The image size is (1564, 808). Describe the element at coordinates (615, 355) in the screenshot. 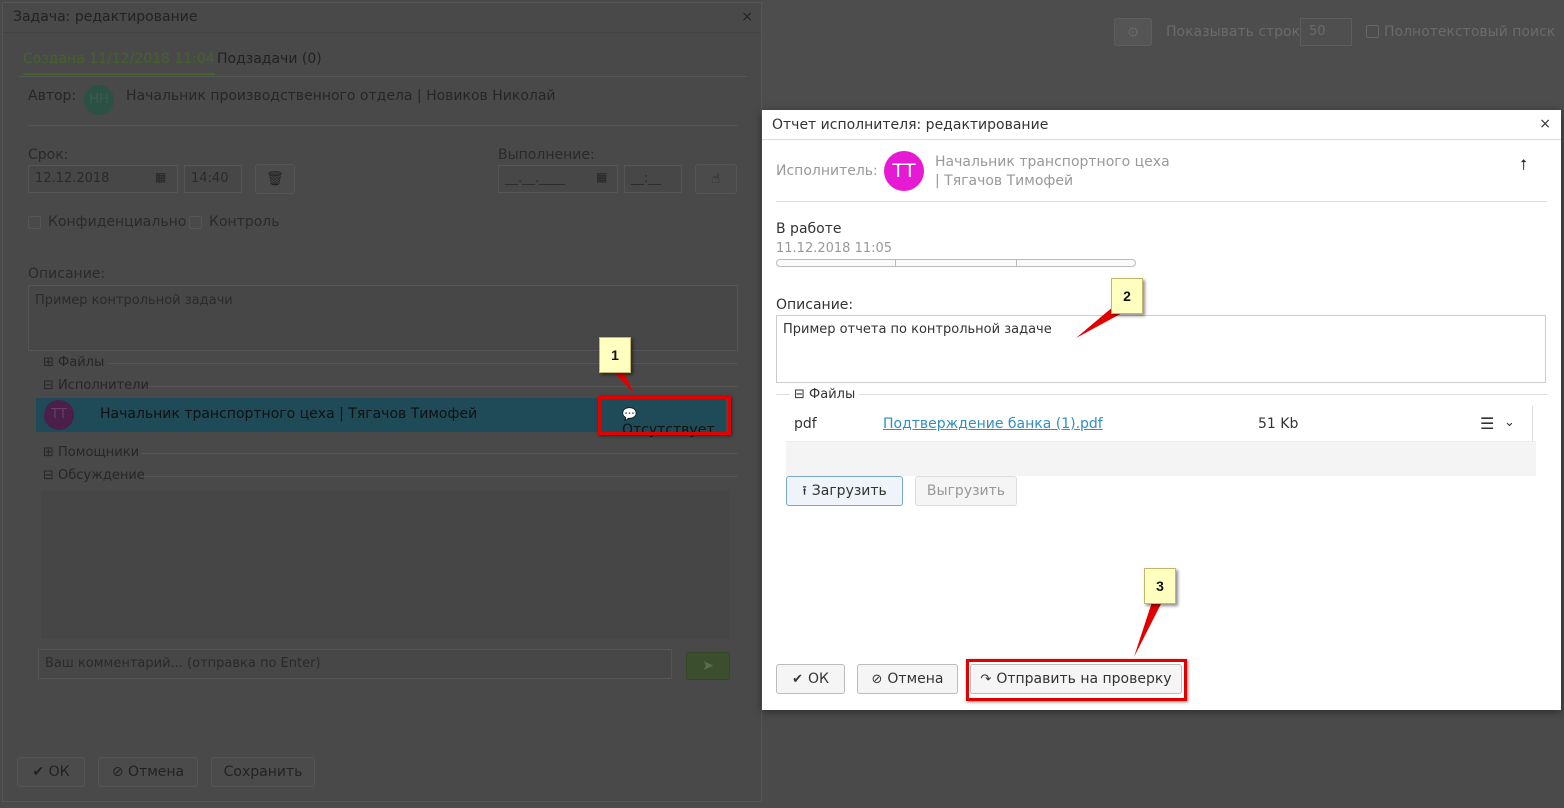

I see `callout-1: 1` at that location.